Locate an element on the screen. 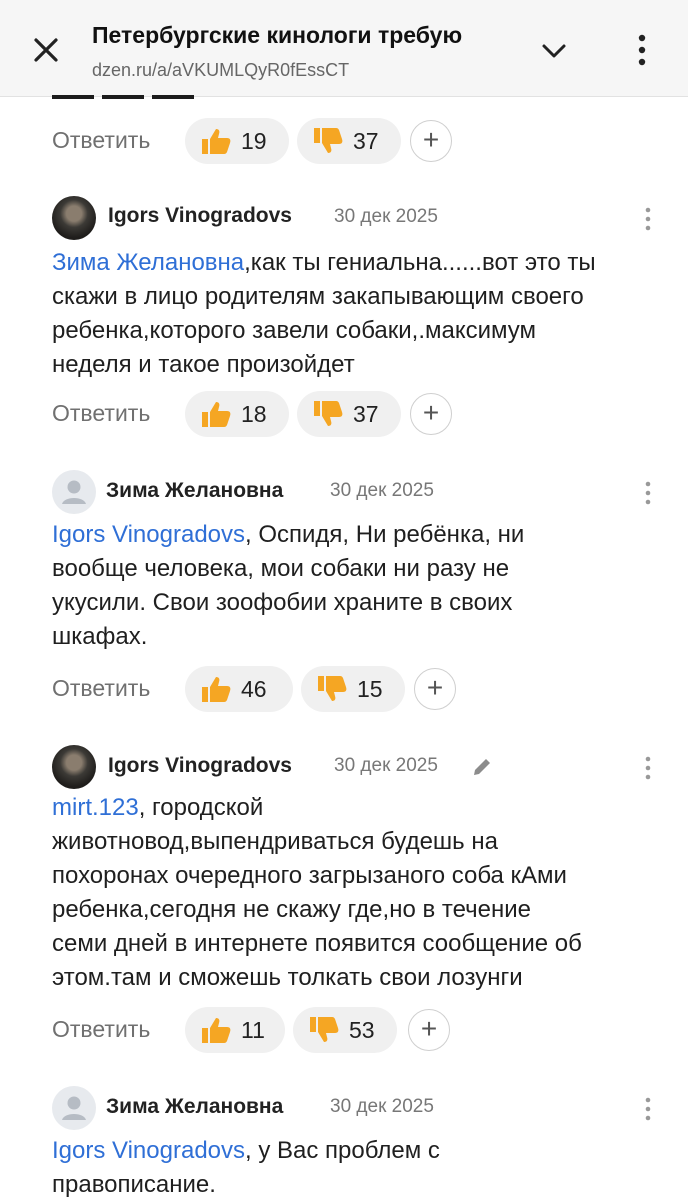 The image size is (688, 1202). mention-link: mirt.123 is located at coordinates (95, 807).